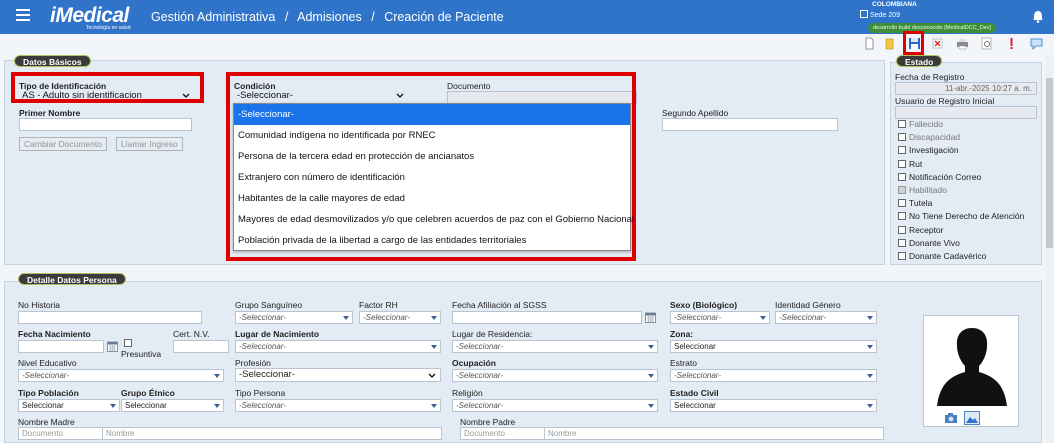  I want to click on estado-checkbox-row: Tutela, so click(915, 203).